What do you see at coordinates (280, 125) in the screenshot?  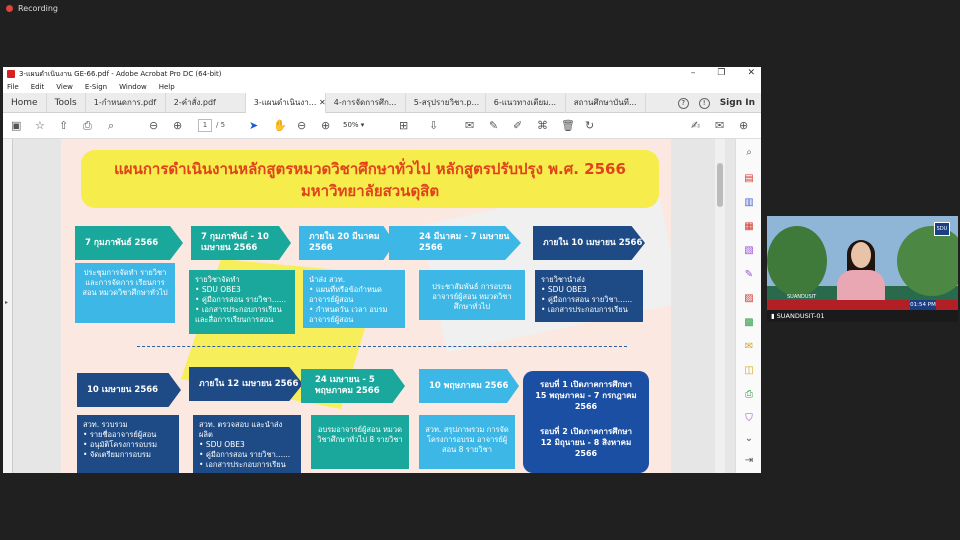 I see `hand-tool-icon: ✋` at bounding box center [280, 125].